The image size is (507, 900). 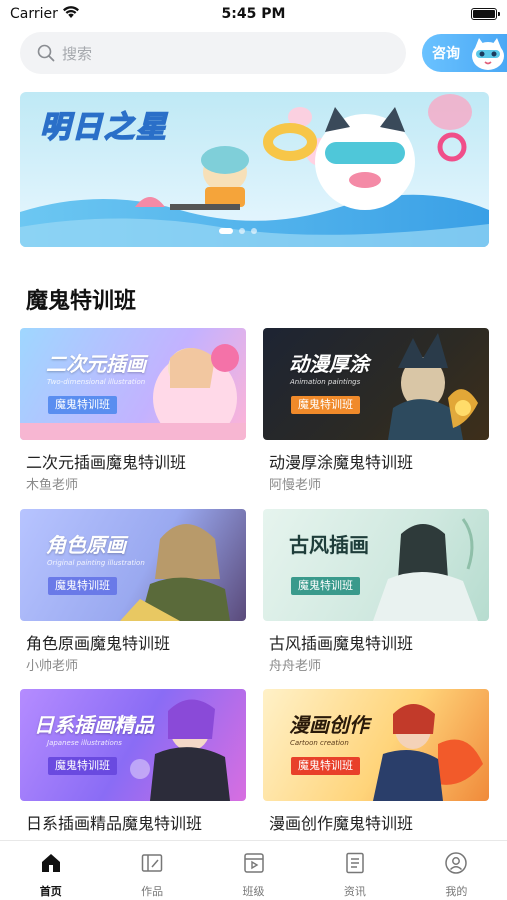 What do you see at coordinates (103, 127) in the screenshot?
I see `banner-title: 明日之星` at bounding box center [103, 127].